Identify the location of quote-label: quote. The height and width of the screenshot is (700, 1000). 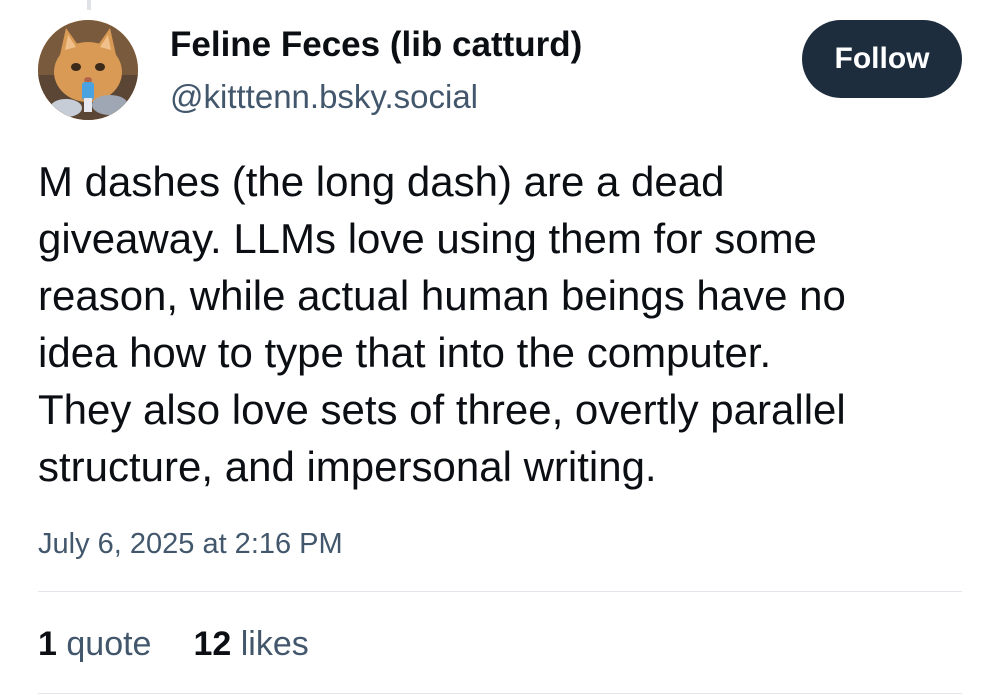
(109, 644).